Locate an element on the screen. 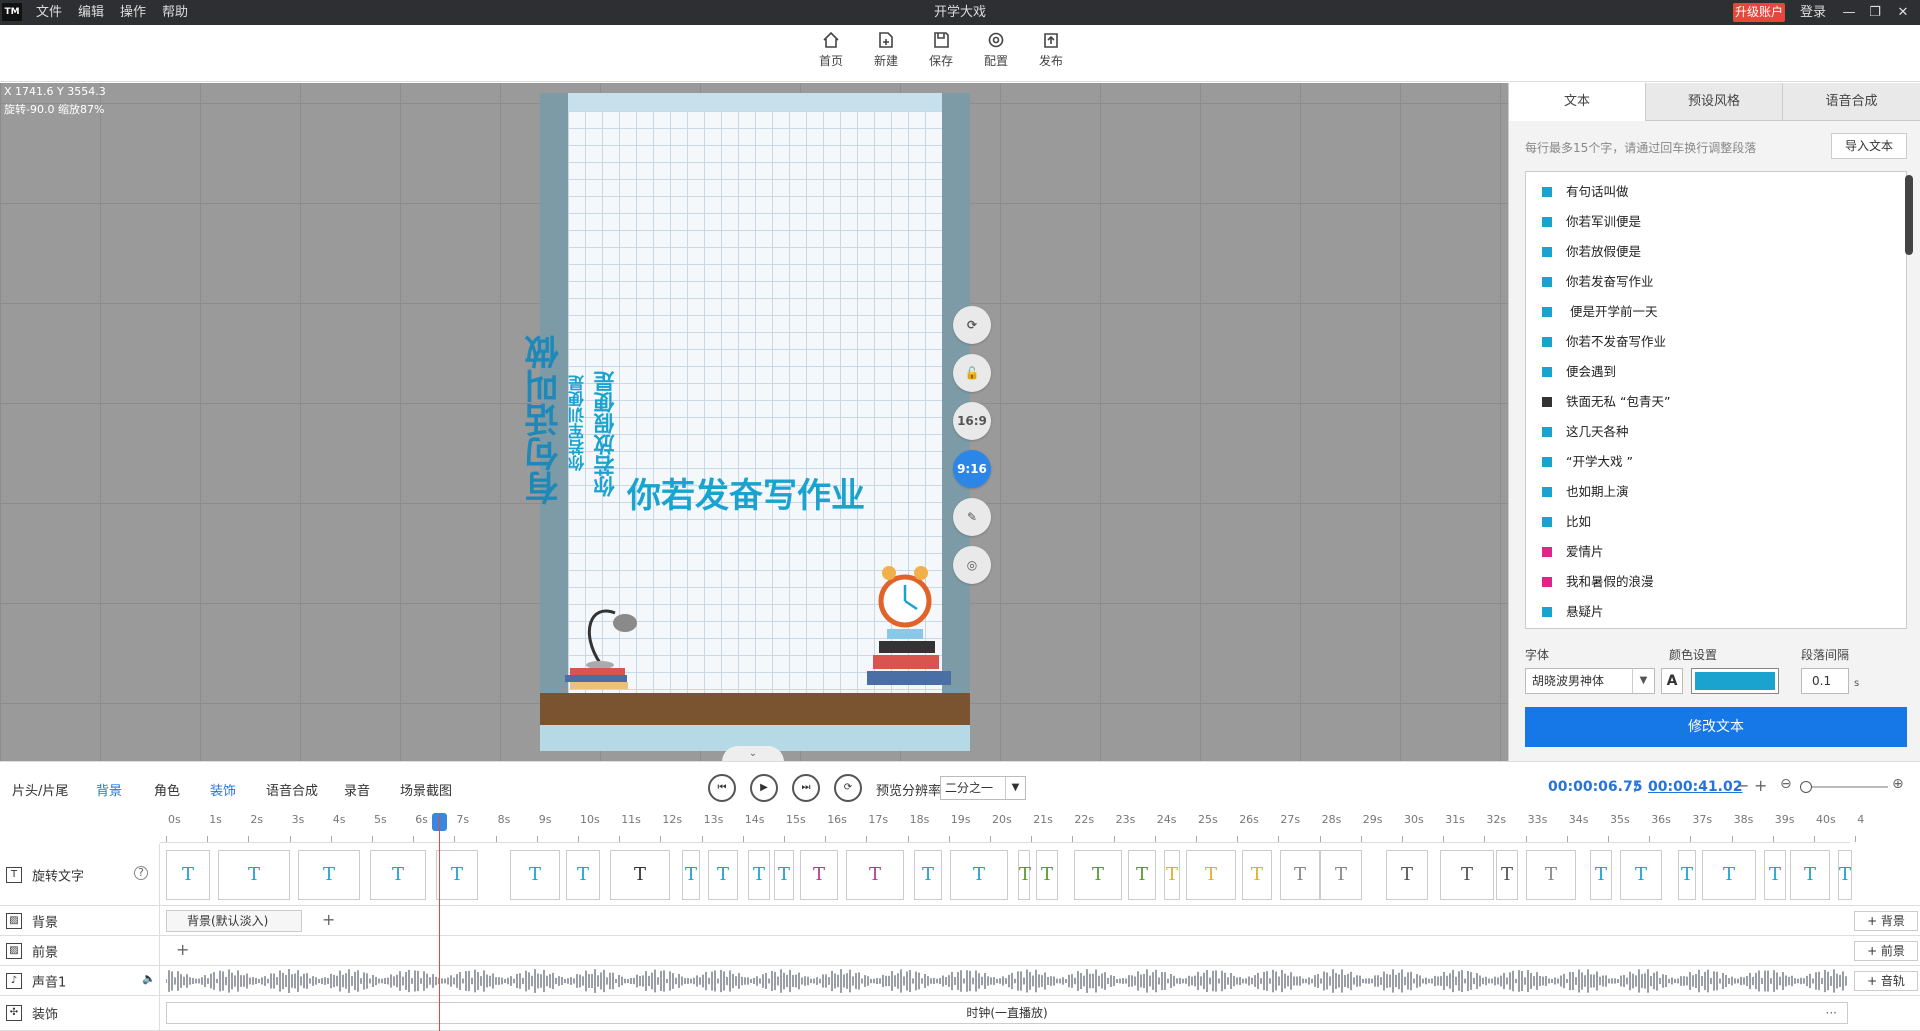 The width and height of the screenshot is (1920, 1031). rotate-icon: ⟳ is located at coordinates (972, 325).